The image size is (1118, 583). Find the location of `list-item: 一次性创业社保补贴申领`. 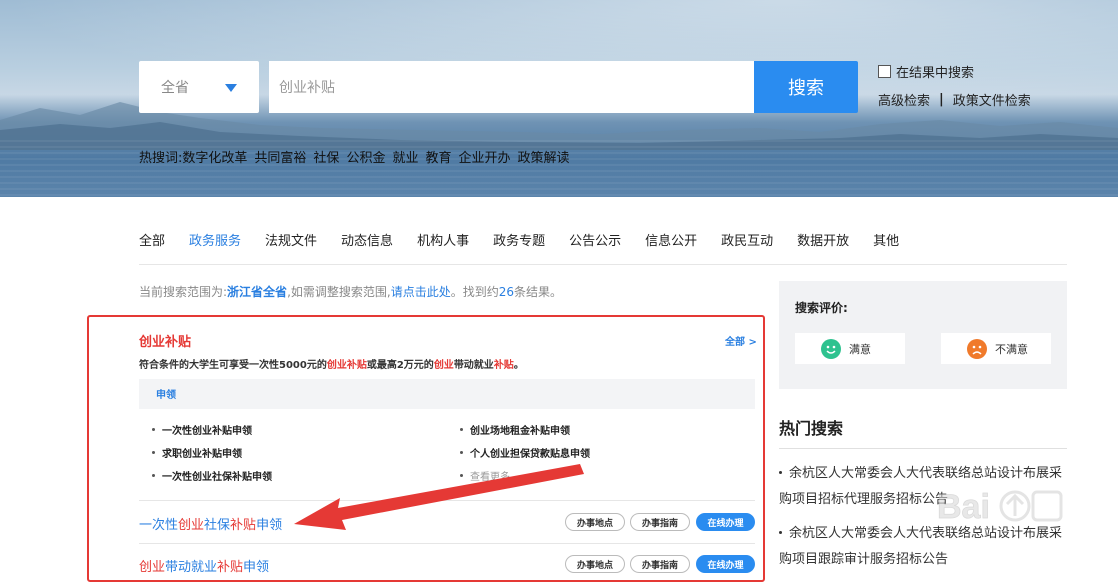

list-item: 一次性创业社保补贴申领 is located at coordinates (212, 475).